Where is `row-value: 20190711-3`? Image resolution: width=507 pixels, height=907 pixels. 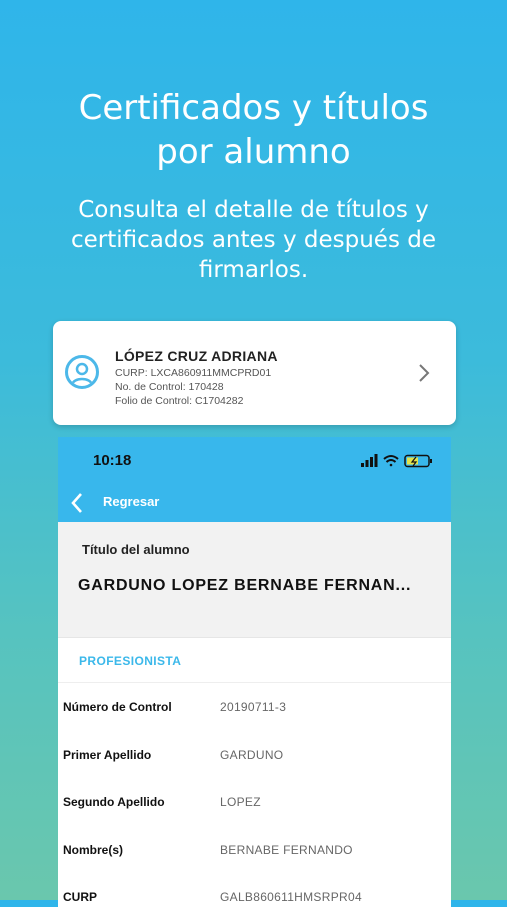
row-value: 20190711-3 is located at coordinates (253, 707).